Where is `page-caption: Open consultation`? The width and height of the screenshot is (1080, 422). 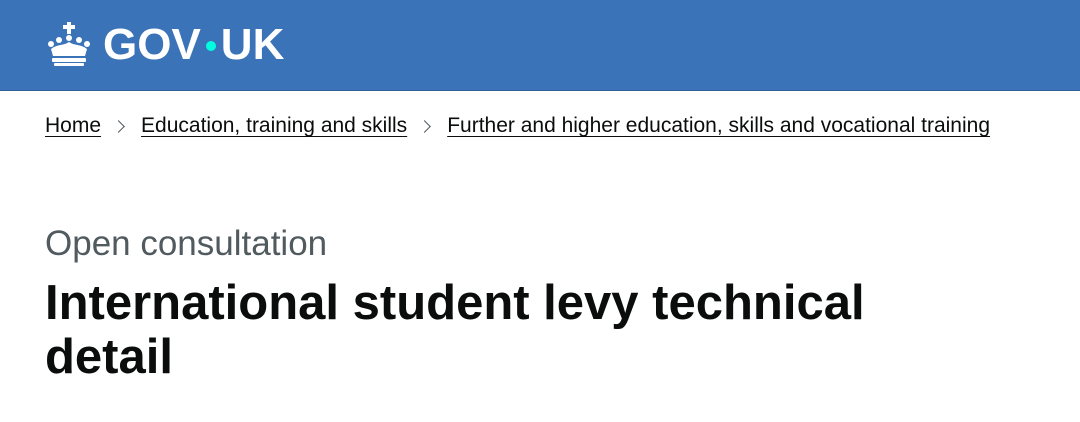
page-caption: Open consultation is located at coordinates (186, 243).